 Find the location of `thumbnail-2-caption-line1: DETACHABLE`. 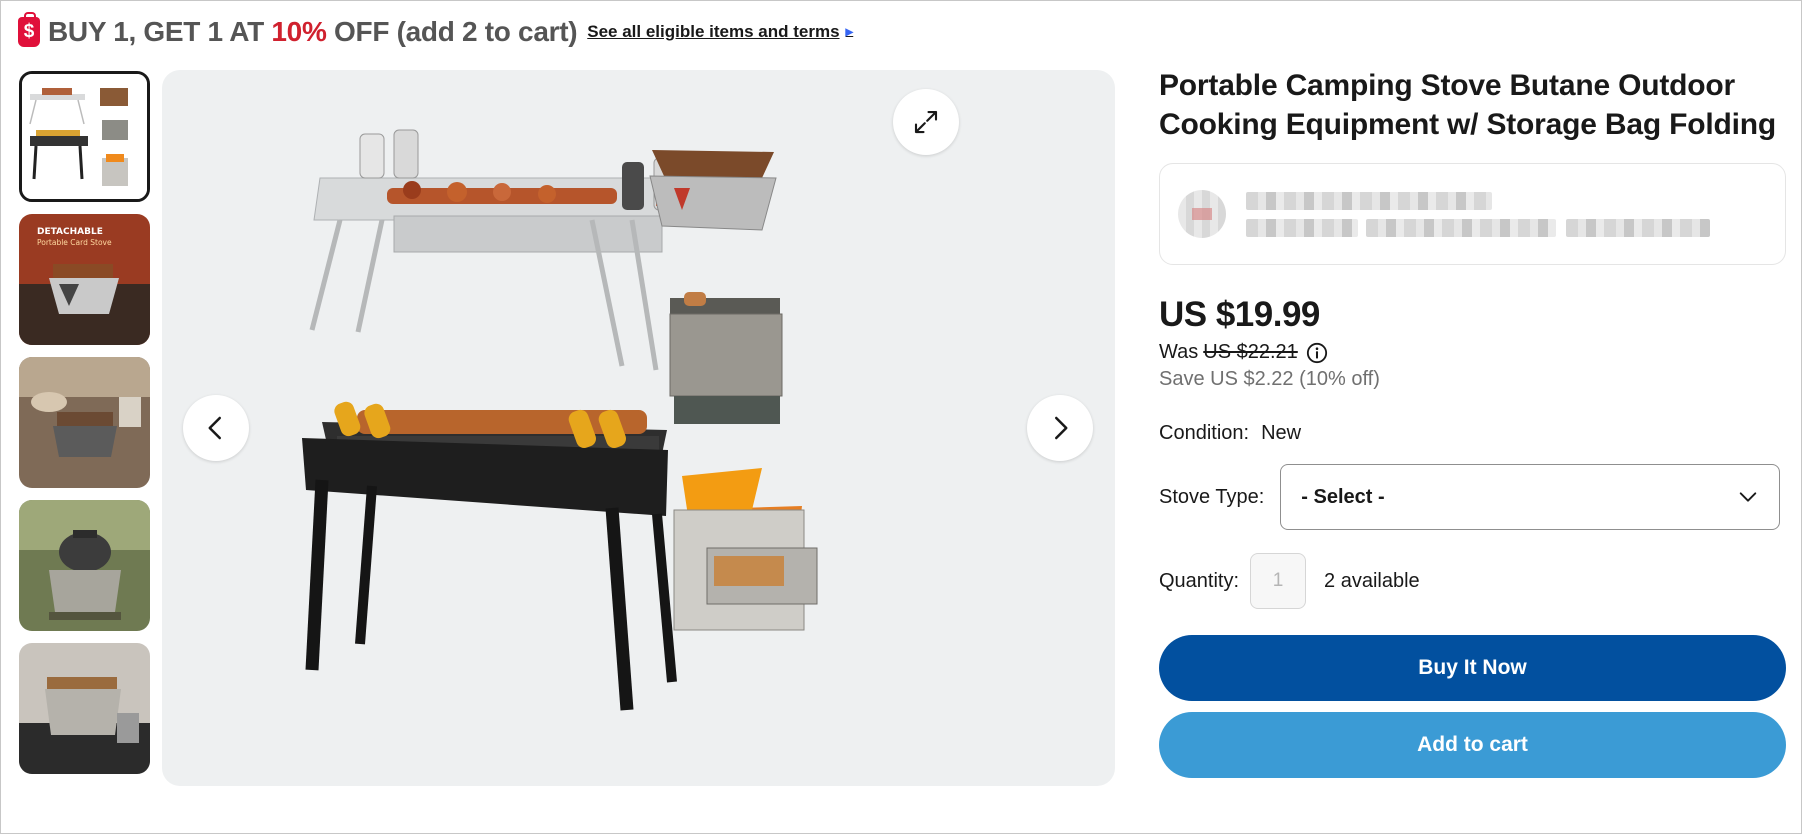

thumbnail-2-caption-line1: DETACHABLE is located at coordinates (70, 232).